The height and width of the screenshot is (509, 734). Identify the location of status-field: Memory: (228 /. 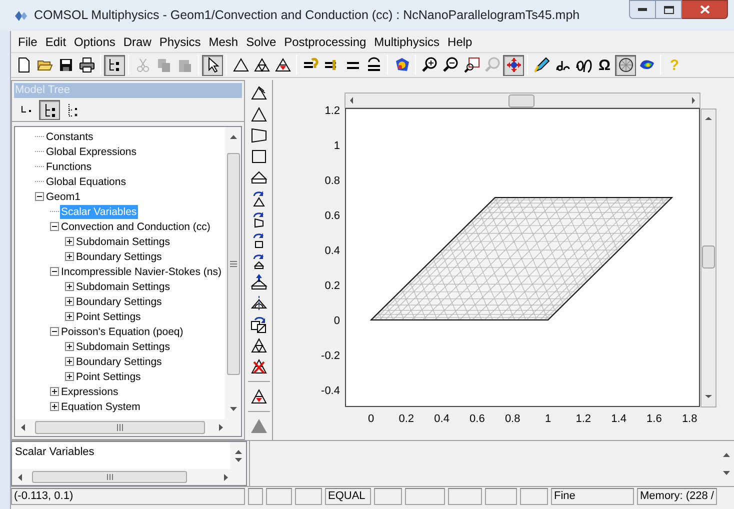
(677, 496).